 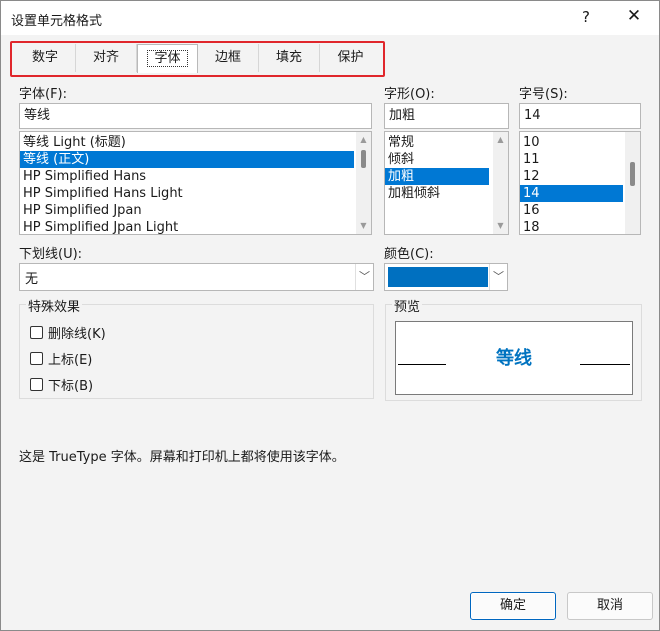 I want to click on underline-select: 无 ﹀, so click(x=196, y=277).